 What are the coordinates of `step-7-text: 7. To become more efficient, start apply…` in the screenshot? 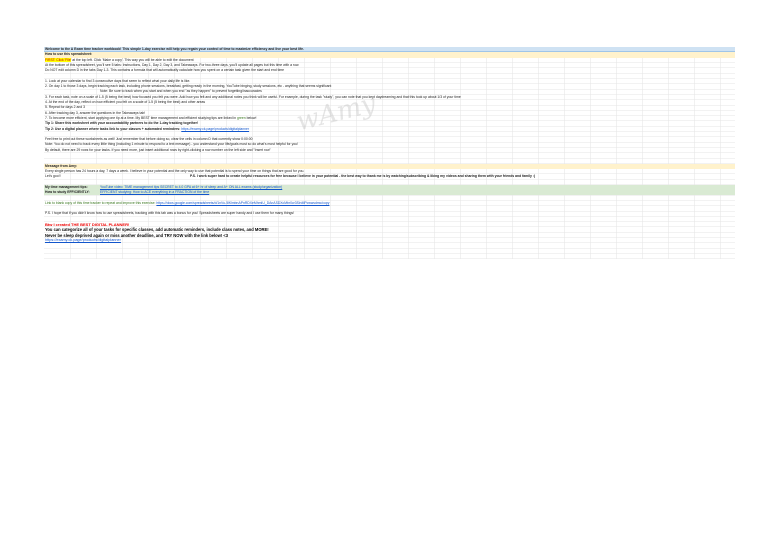 It's located at (141, 117).